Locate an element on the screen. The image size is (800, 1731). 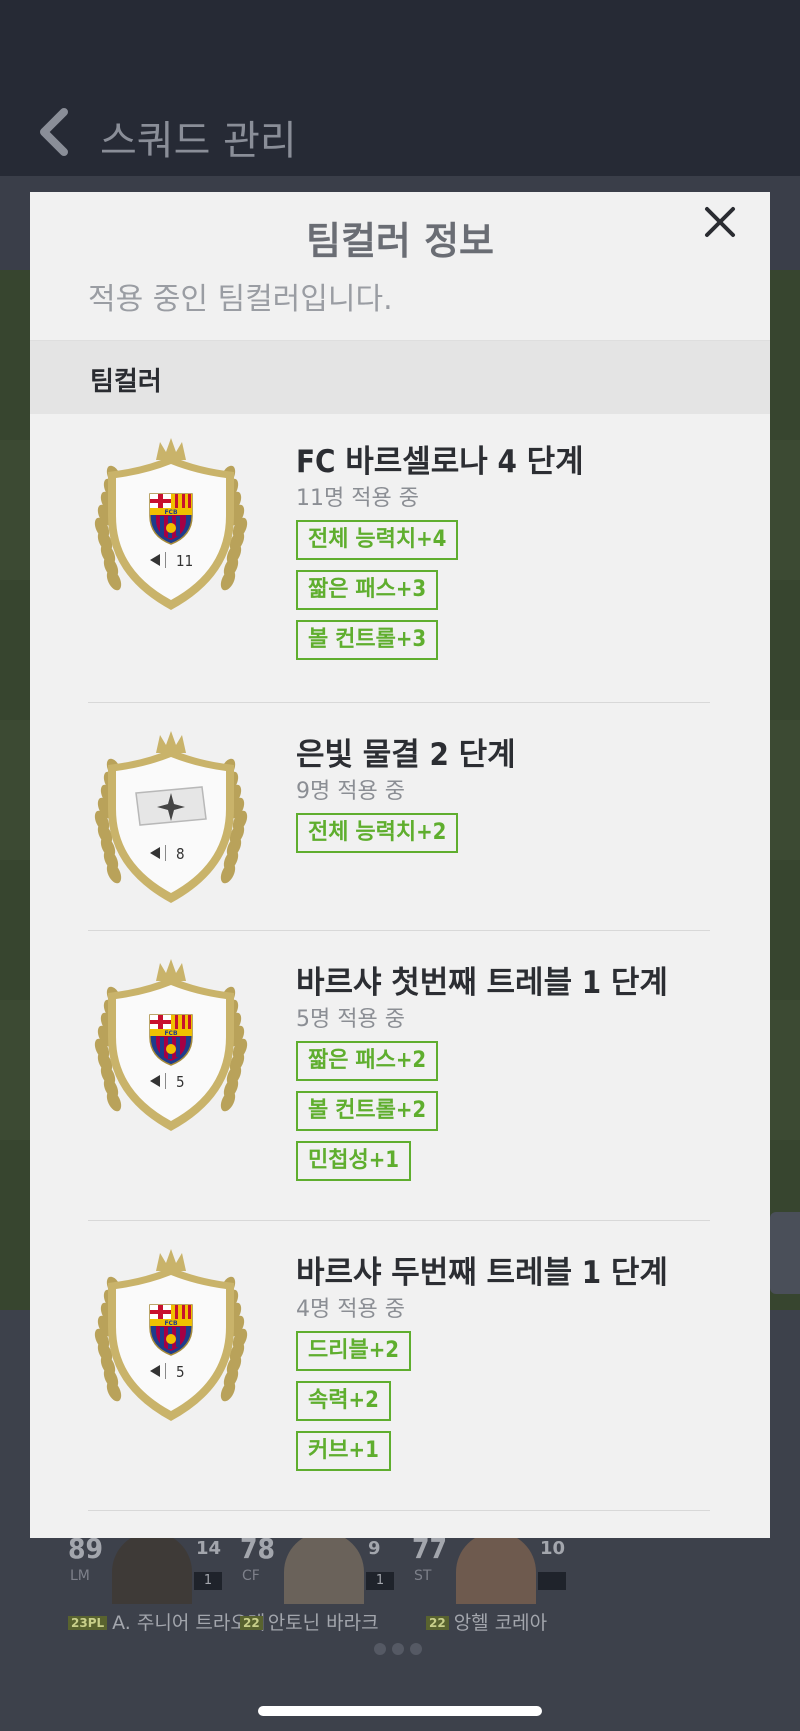
bench-player-card: 78 CF 9 1 22 안토닌 바라크 is located at coordinates (330, 1583).